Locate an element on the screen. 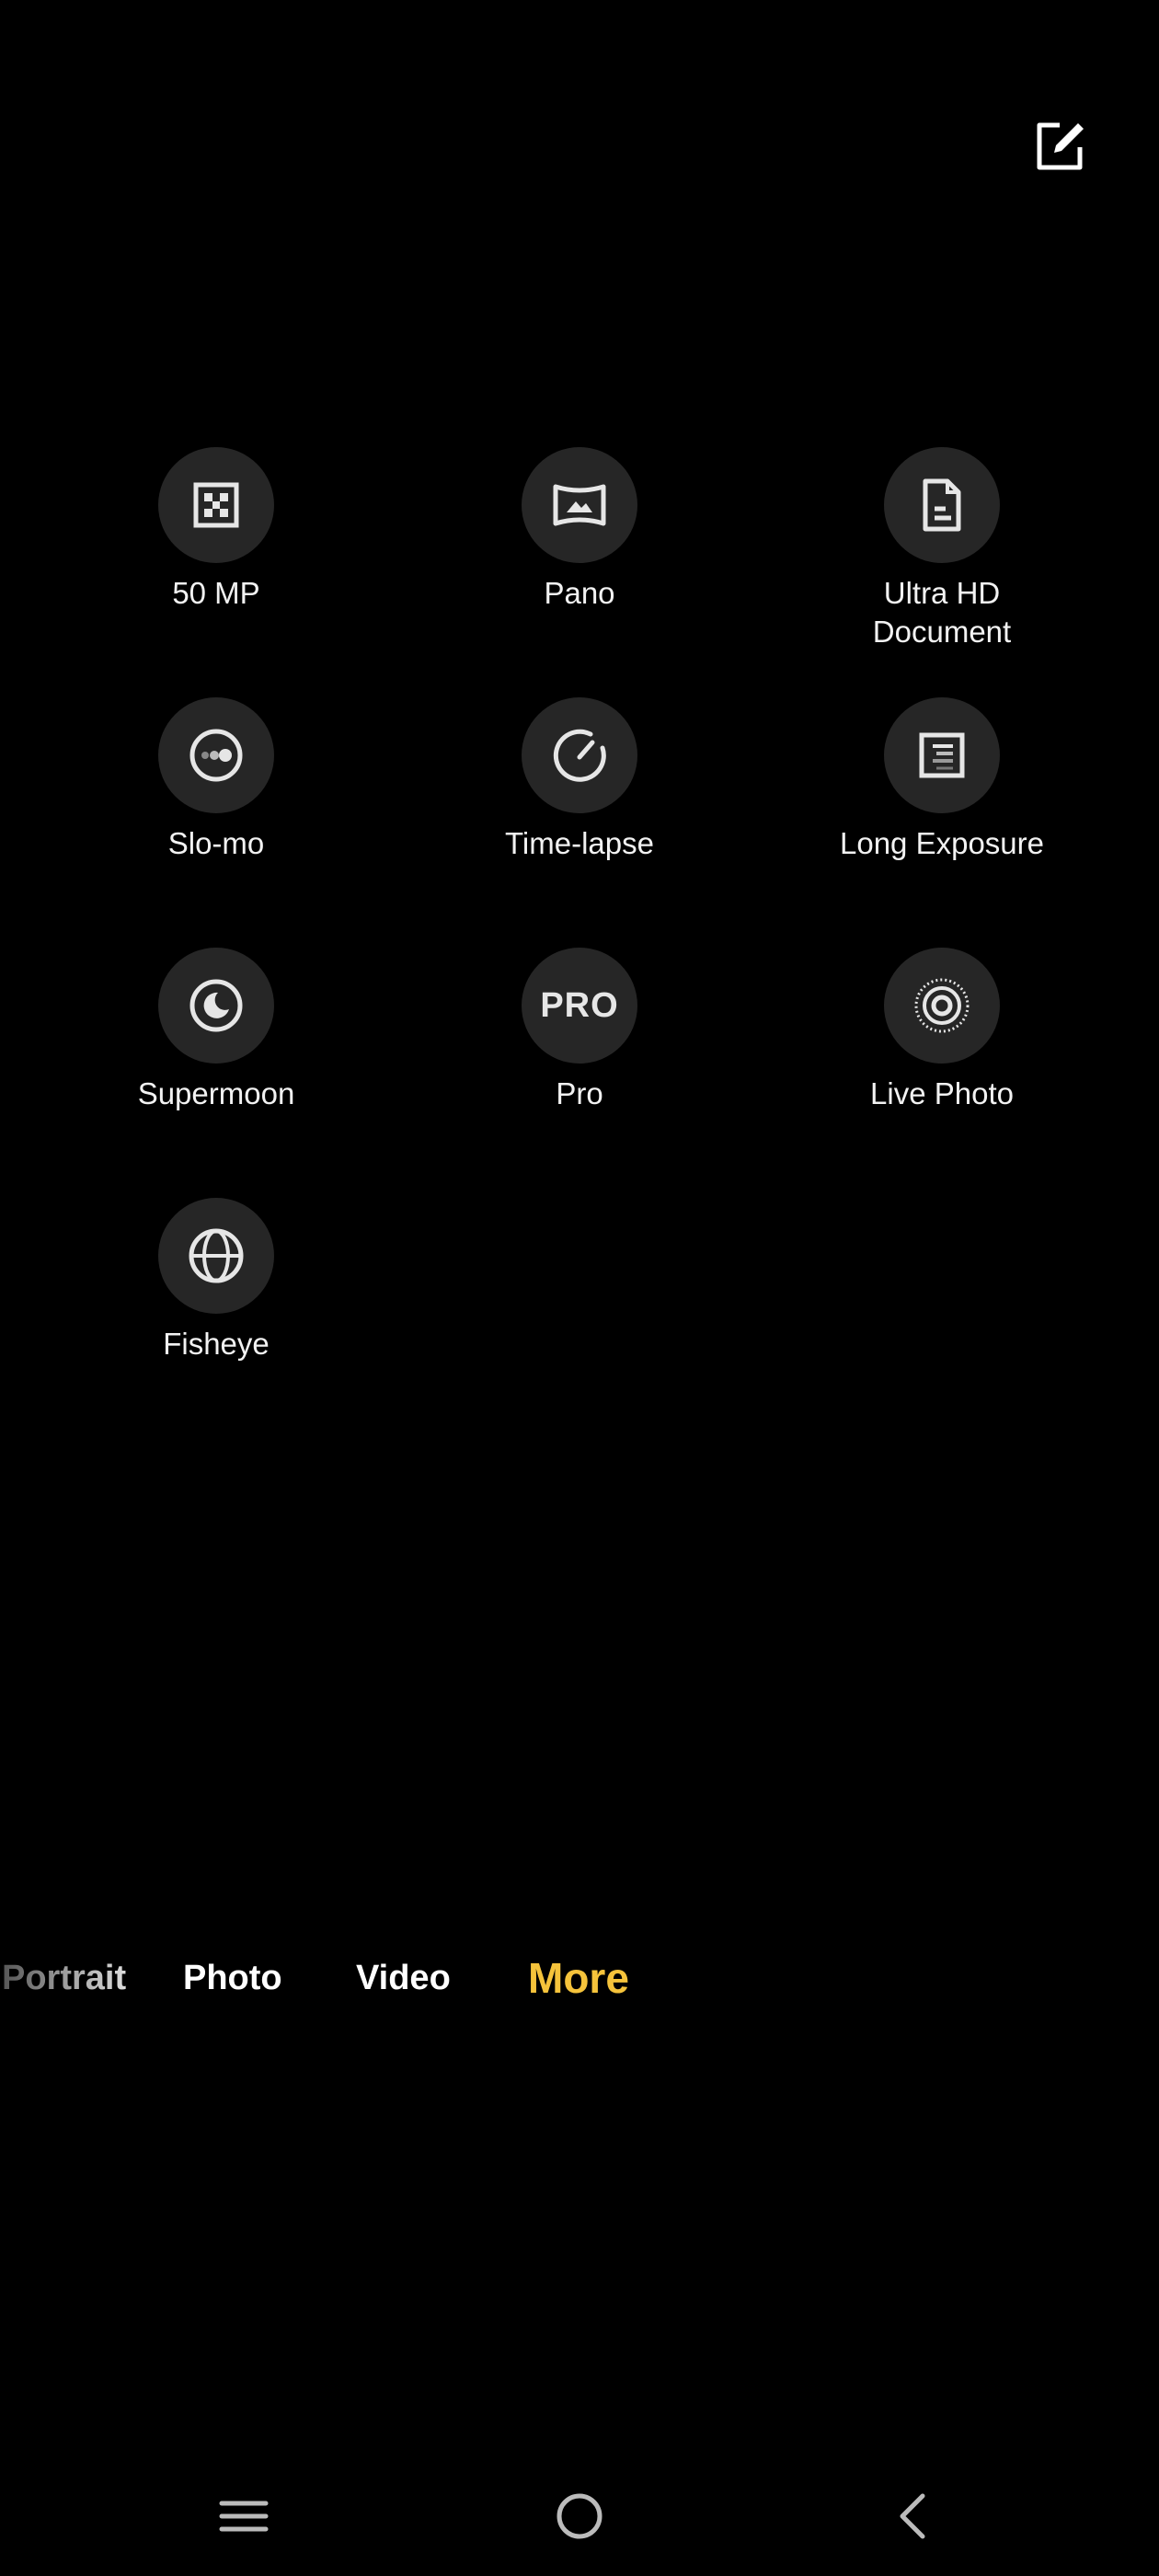  mode-live-photo: Live Photo is located at coordinates (942, 1030).